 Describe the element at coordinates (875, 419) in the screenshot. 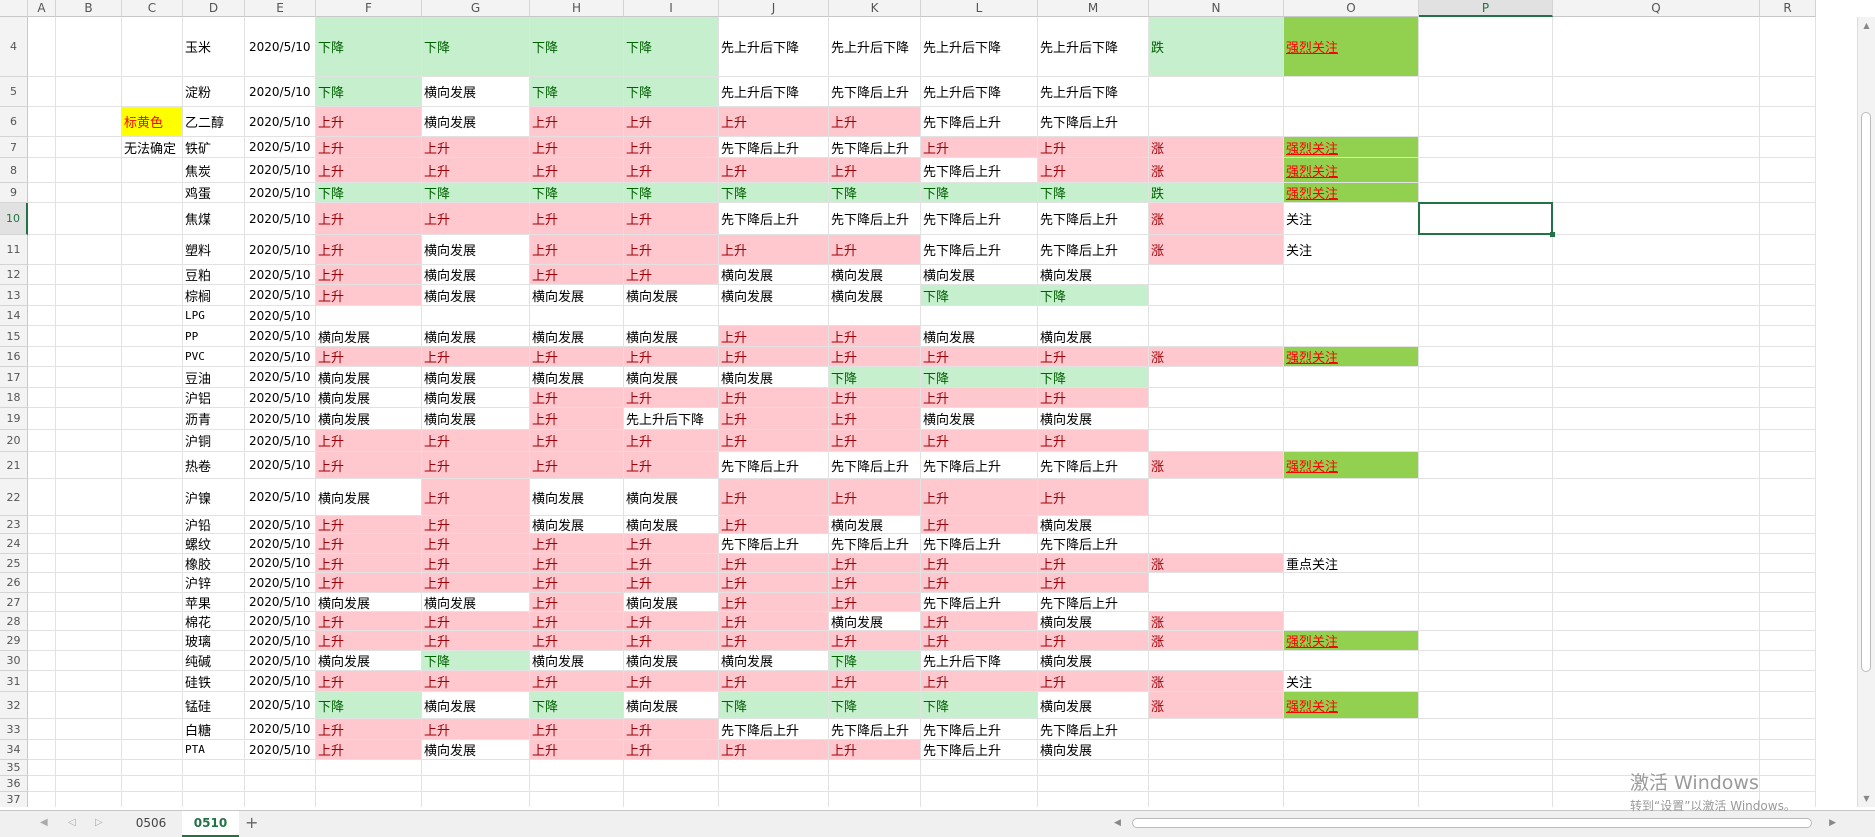

I see `cell-k19: 上升` at that location.